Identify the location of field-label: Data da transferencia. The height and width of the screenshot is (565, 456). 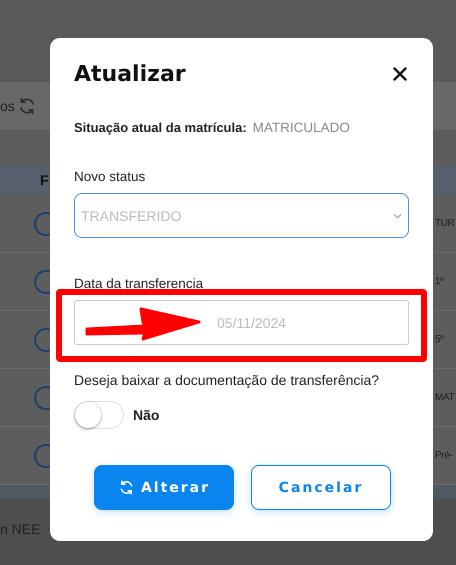
(139, 283).